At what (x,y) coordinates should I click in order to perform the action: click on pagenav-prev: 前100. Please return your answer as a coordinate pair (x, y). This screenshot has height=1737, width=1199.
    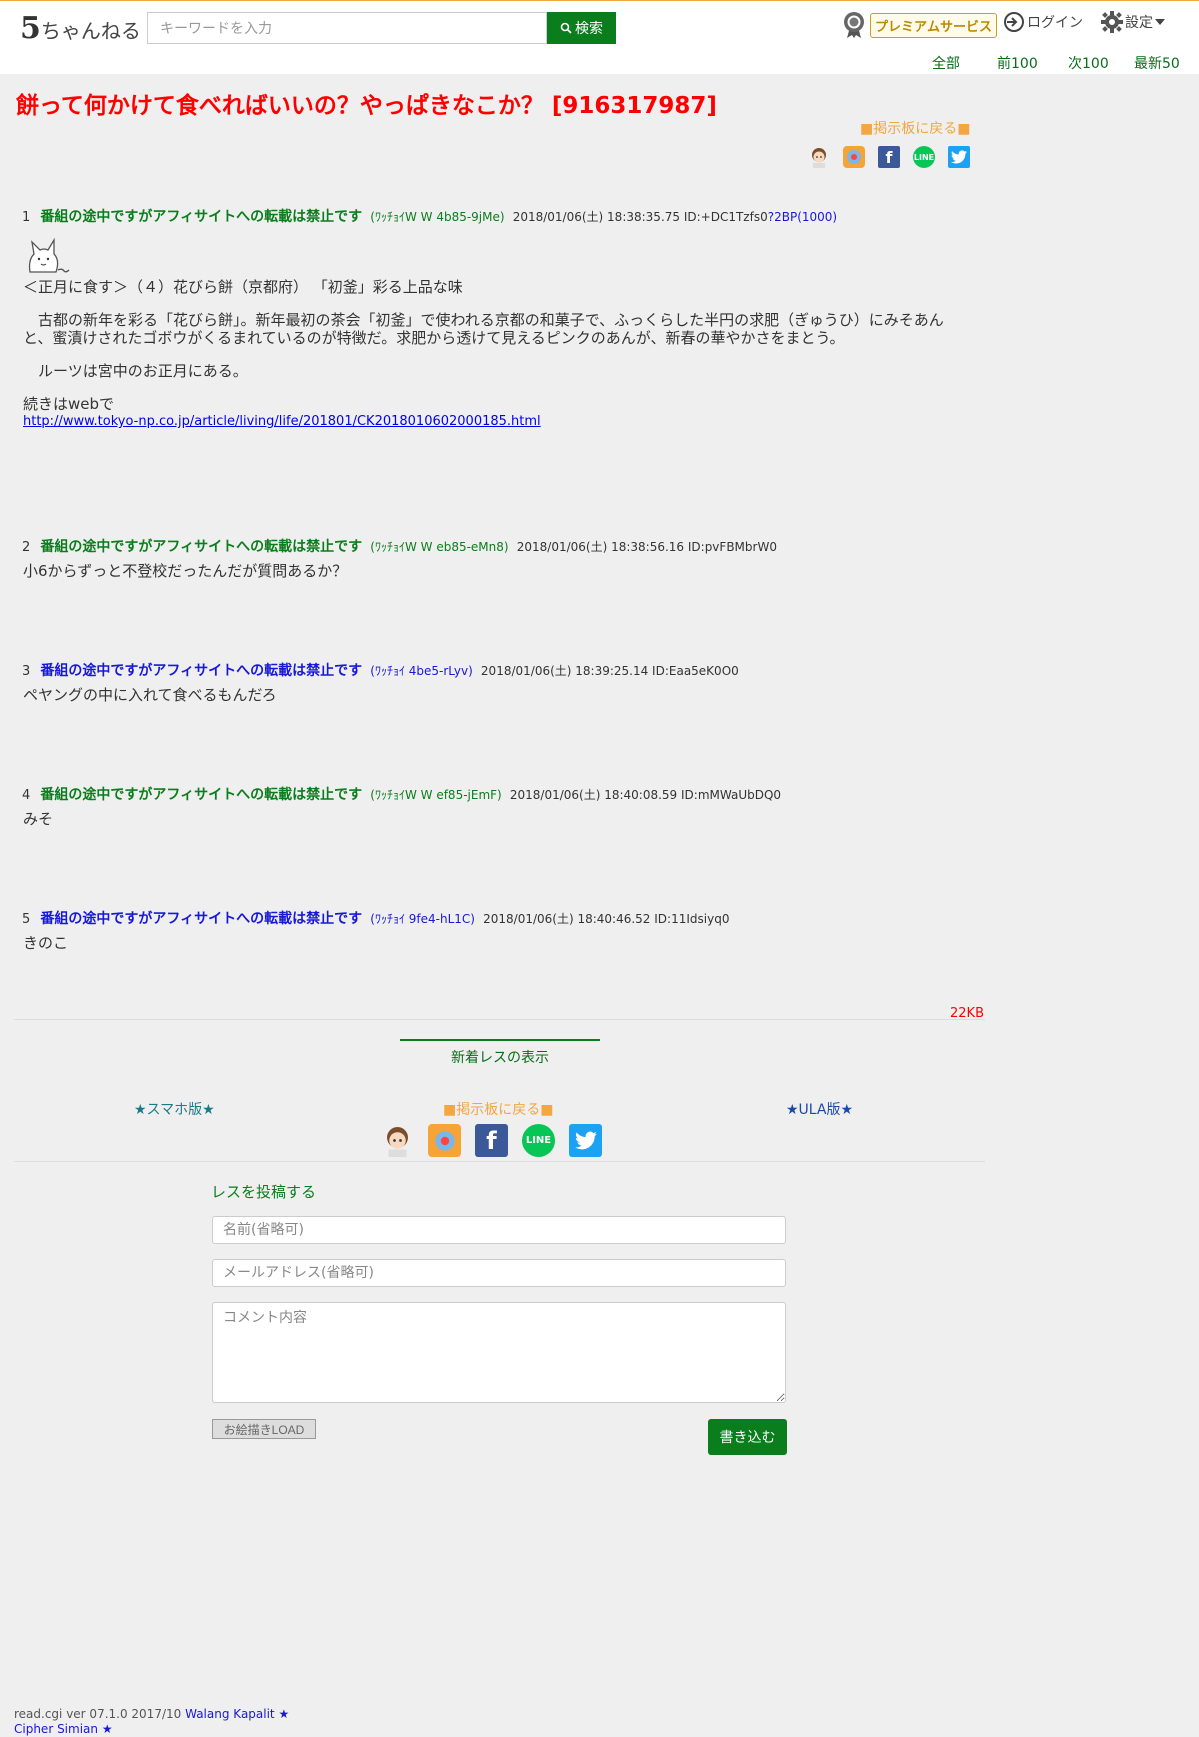
    Looking at the image, I should click on (1017, 63).